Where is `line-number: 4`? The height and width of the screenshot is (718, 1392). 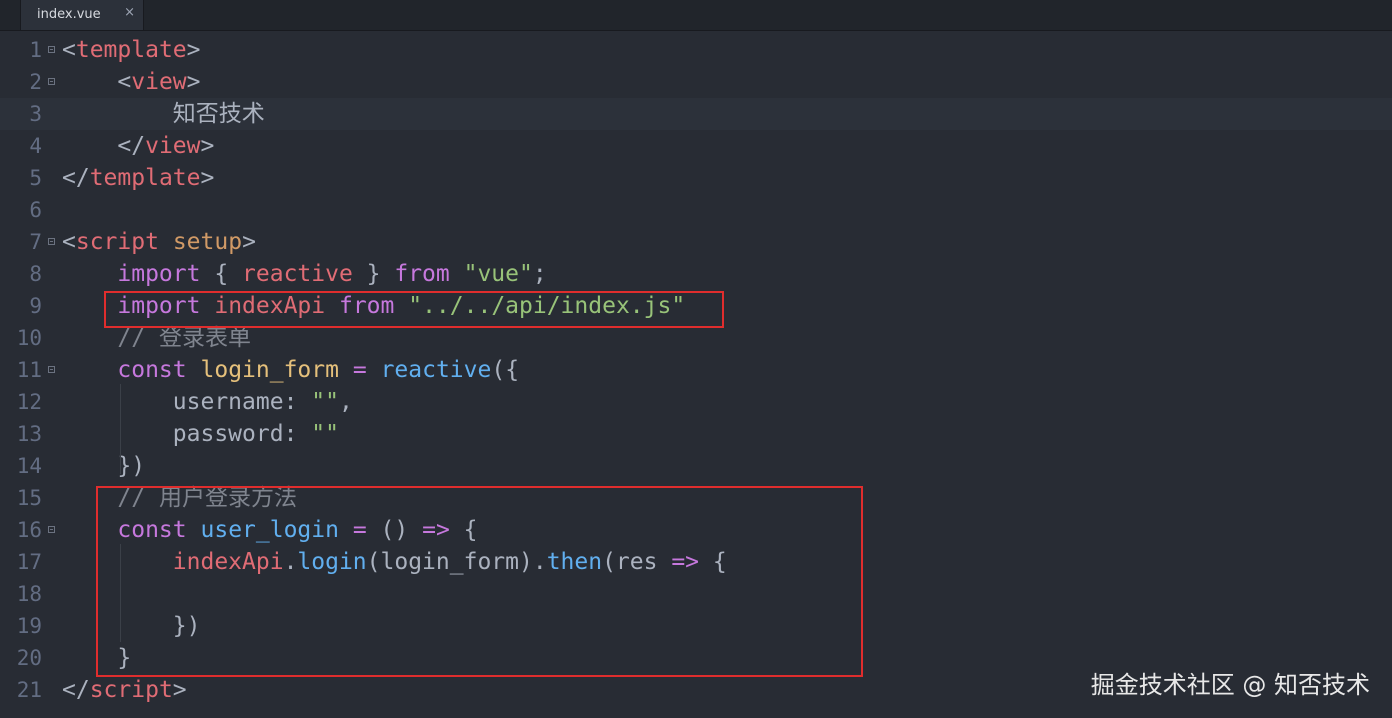 line-number: 4 is located at coordinates (35, 146).